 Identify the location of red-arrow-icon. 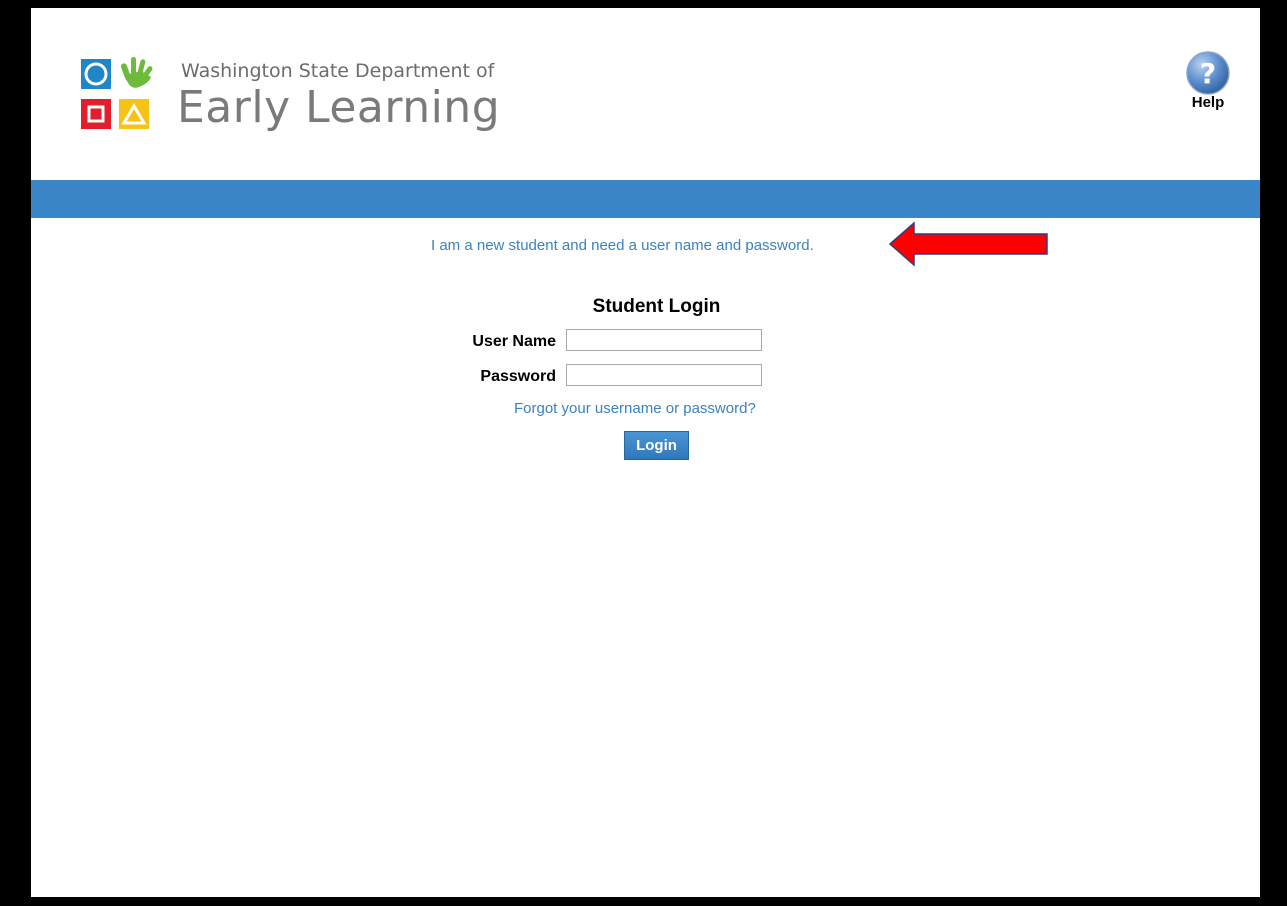
(968, 244).